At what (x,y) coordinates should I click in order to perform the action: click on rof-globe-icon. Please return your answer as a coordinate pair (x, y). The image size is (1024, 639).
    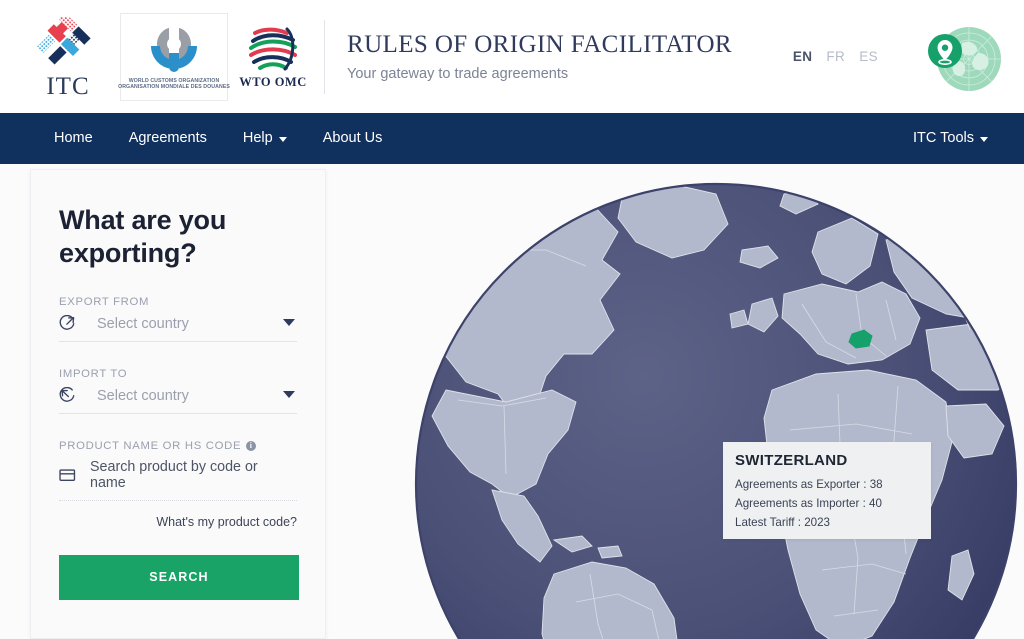
    Looking at the image, I should click on (964, 58).